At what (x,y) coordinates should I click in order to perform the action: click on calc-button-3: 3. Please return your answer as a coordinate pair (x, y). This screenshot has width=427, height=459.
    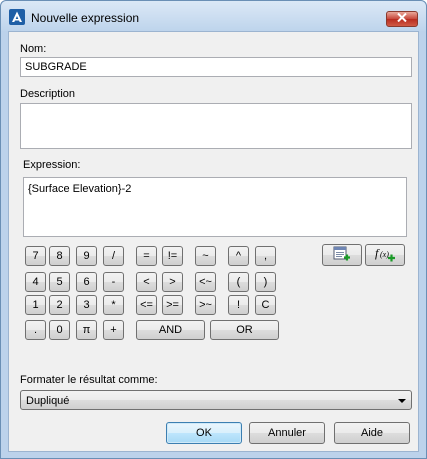
    Looking at the image, I should click on (86, 305).